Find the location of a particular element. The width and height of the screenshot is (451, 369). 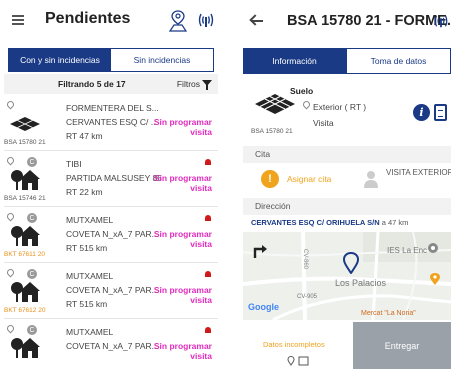

detail-tabs: Información Toma de datos is located at coordinates (347, 61).